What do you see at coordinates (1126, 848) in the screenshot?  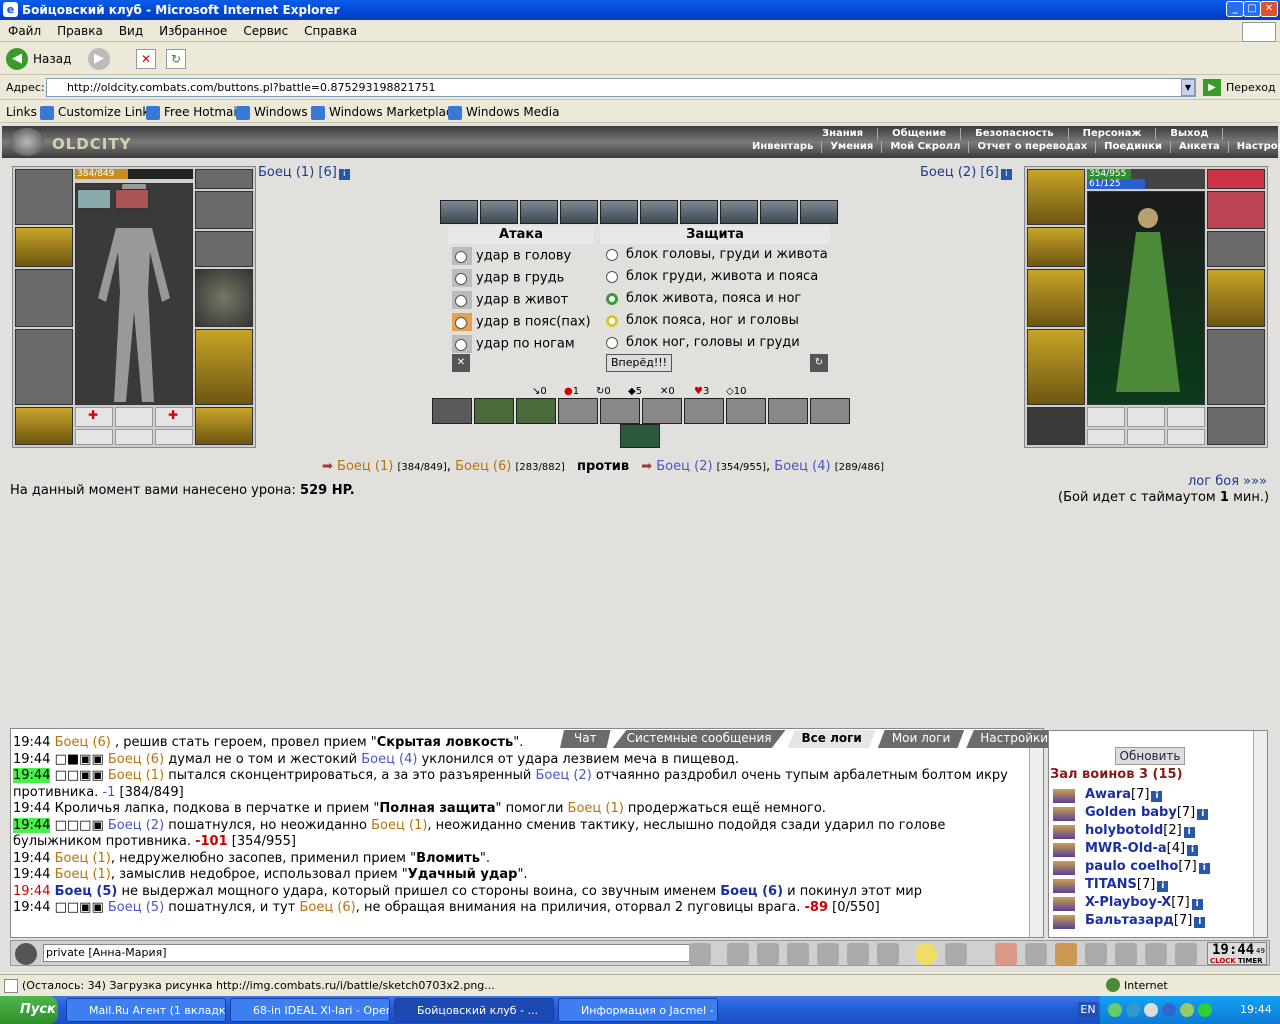 I see `user-name: MWR-Old-a` at bounding box center [1126, 848].